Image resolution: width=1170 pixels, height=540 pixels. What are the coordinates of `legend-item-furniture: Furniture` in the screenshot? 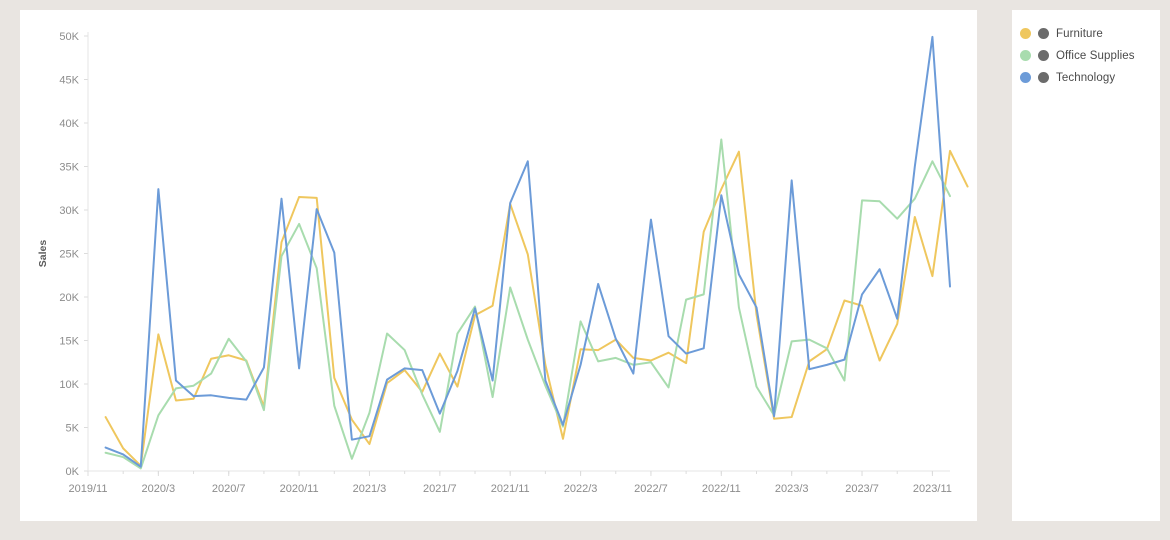 It's located at (1085, 33).